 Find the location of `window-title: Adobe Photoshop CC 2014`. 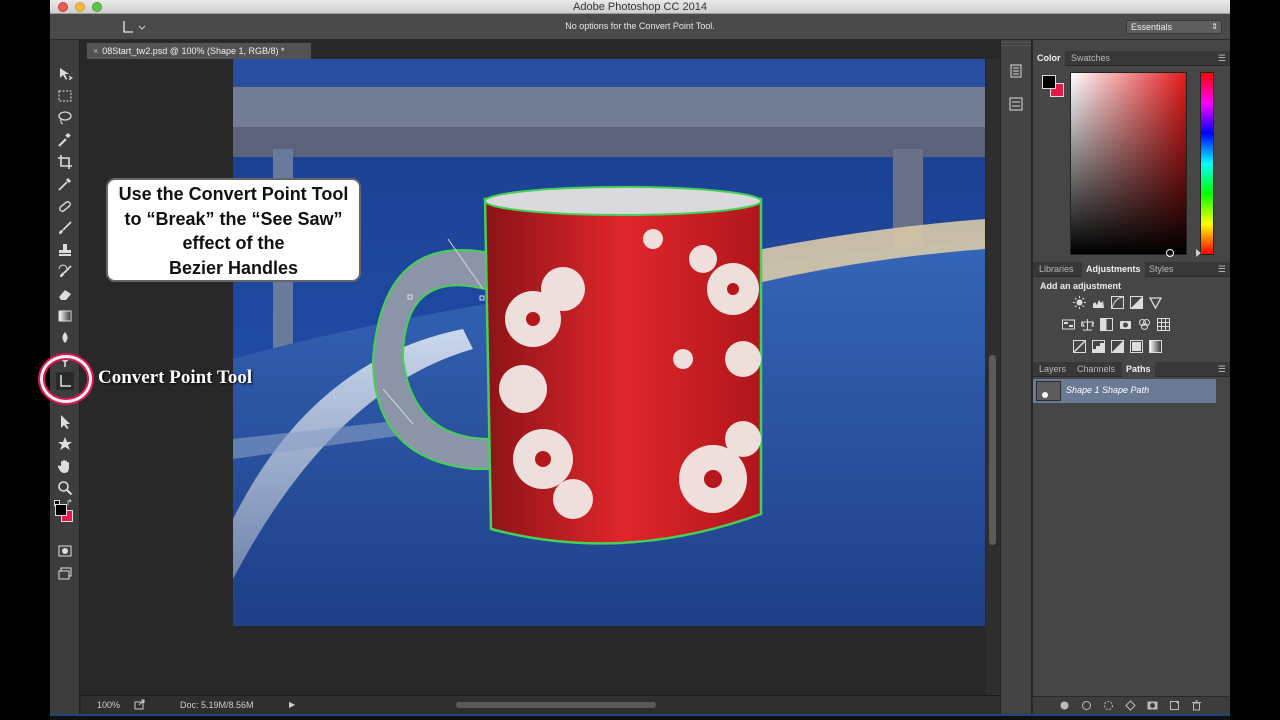

window-title: Adobe Photoshop CC 2014 is located at coordinates (640, 7).